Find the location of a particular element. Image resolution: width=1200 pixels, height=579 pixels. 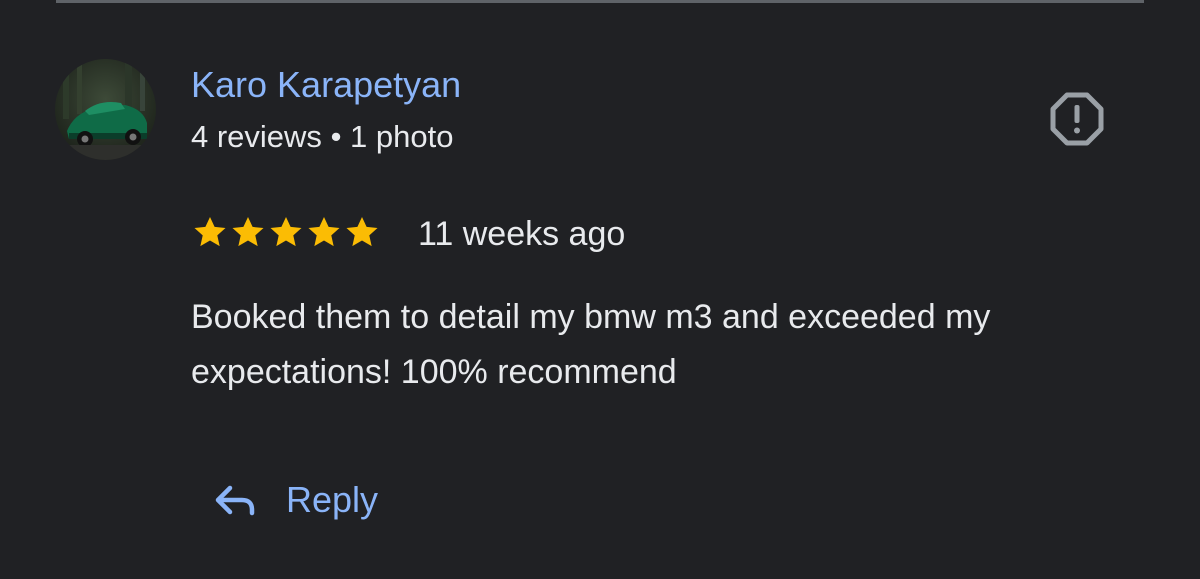

author-meta: 4 reviews • 1 photo is located at coordinates (322, 137).